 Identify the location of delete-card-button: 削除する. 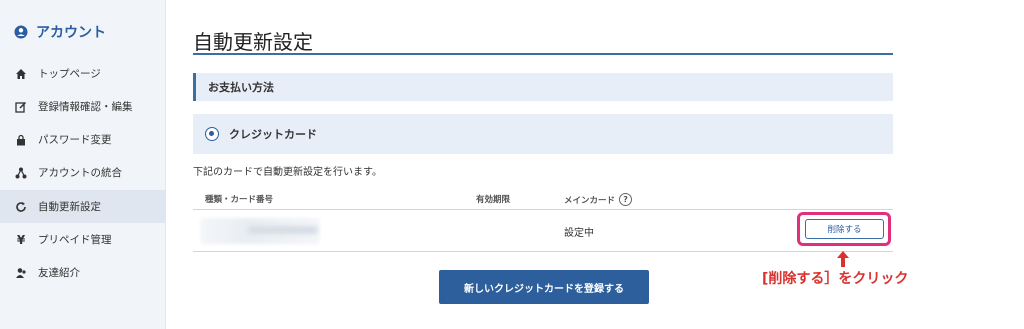
(844, 229).